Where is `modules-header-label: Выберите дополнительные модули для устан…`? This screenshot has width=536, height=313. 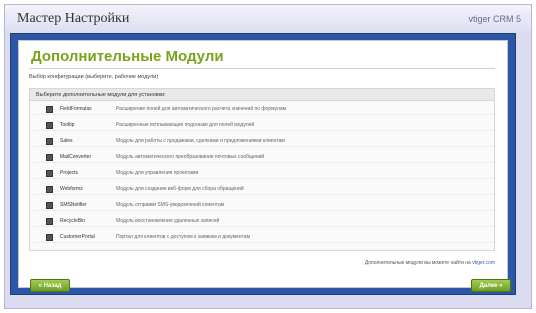 modules-header-label: Выберите дополнительные модули для устан… is located at coordinates (101, 95).